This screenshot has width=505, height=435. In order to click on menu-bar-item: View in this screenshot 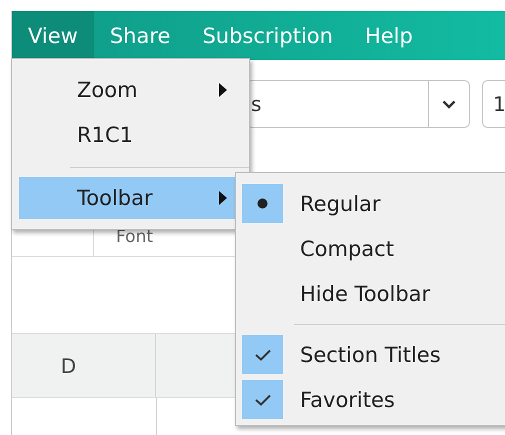, I will do `click(53, 35)`.